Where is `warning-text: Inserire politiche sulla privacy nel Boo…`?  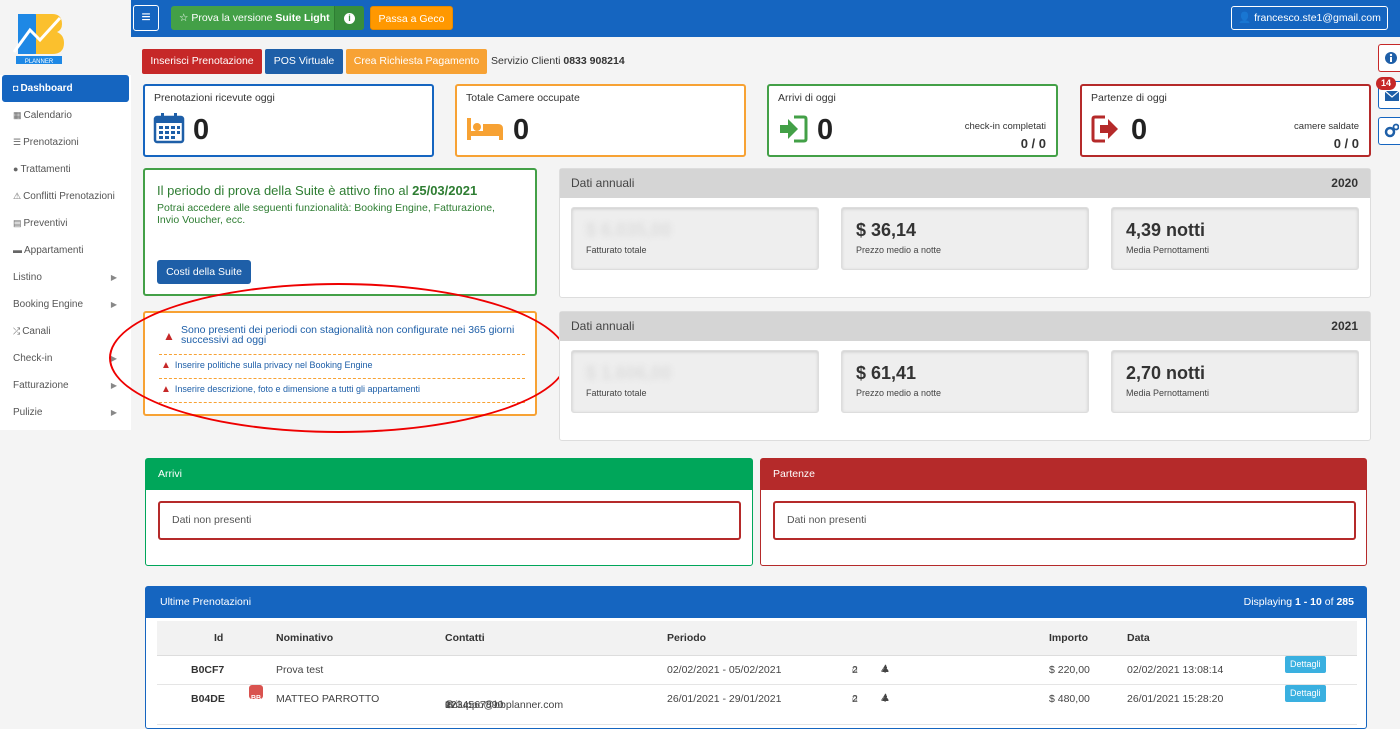 warning-text: Inserire politiche sulla privacy nel Boo… is located at coordinates (273, 365).